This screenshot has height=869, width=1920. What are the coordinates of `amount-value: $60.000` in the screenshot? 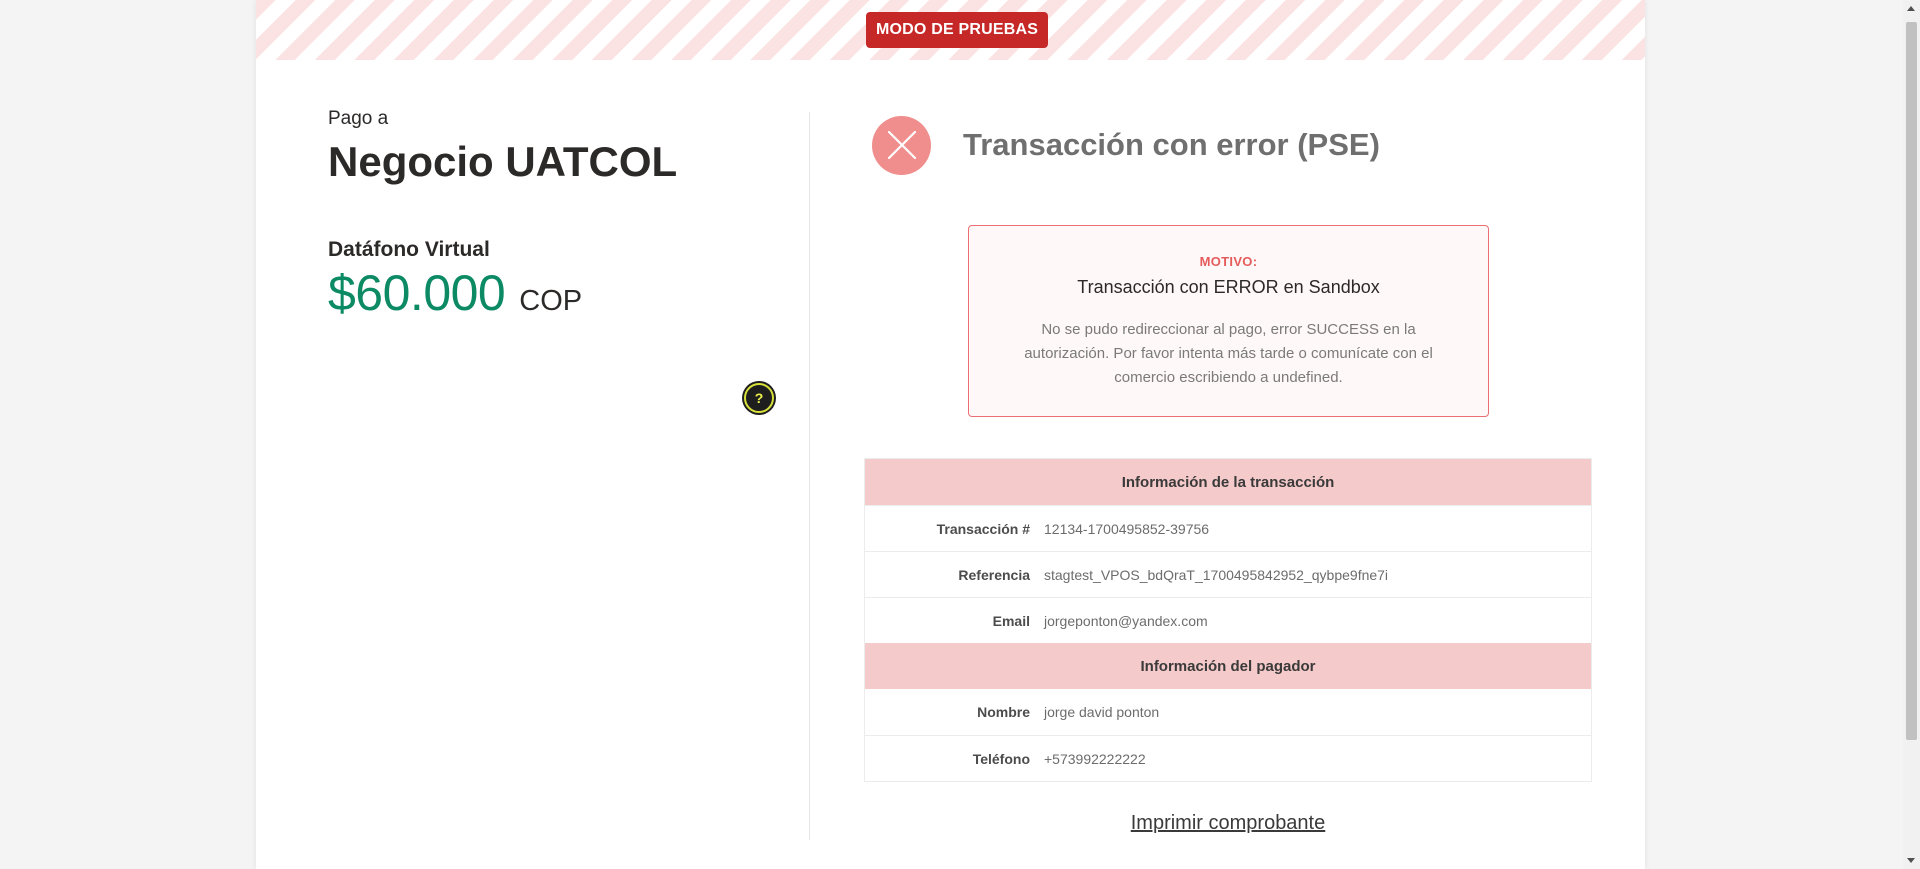 It's located at (417, 293).